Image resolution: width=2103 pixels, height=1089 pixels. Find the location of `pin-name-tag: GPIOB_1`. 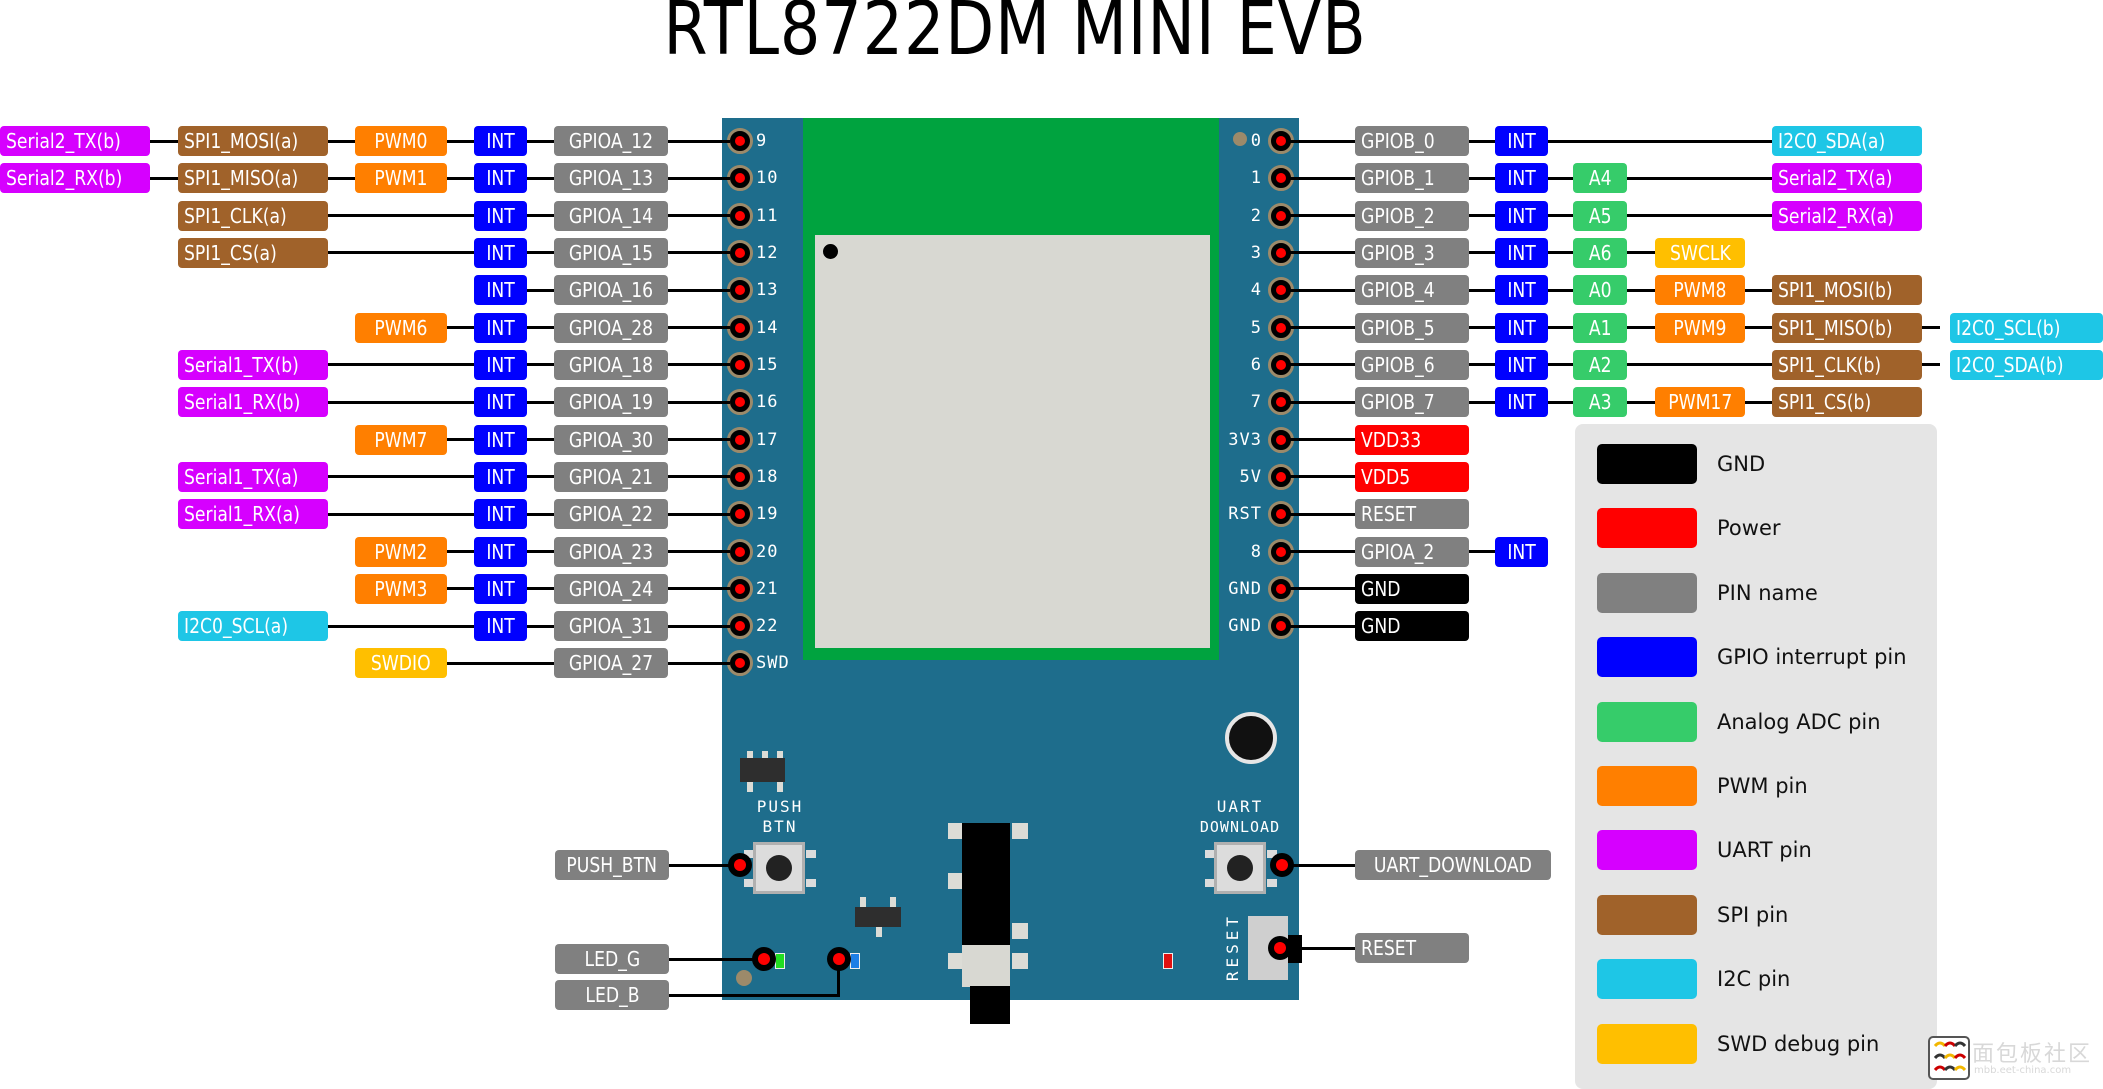

pin-name-tag: GPIOB_1 is located at coordinates (1412, 178).